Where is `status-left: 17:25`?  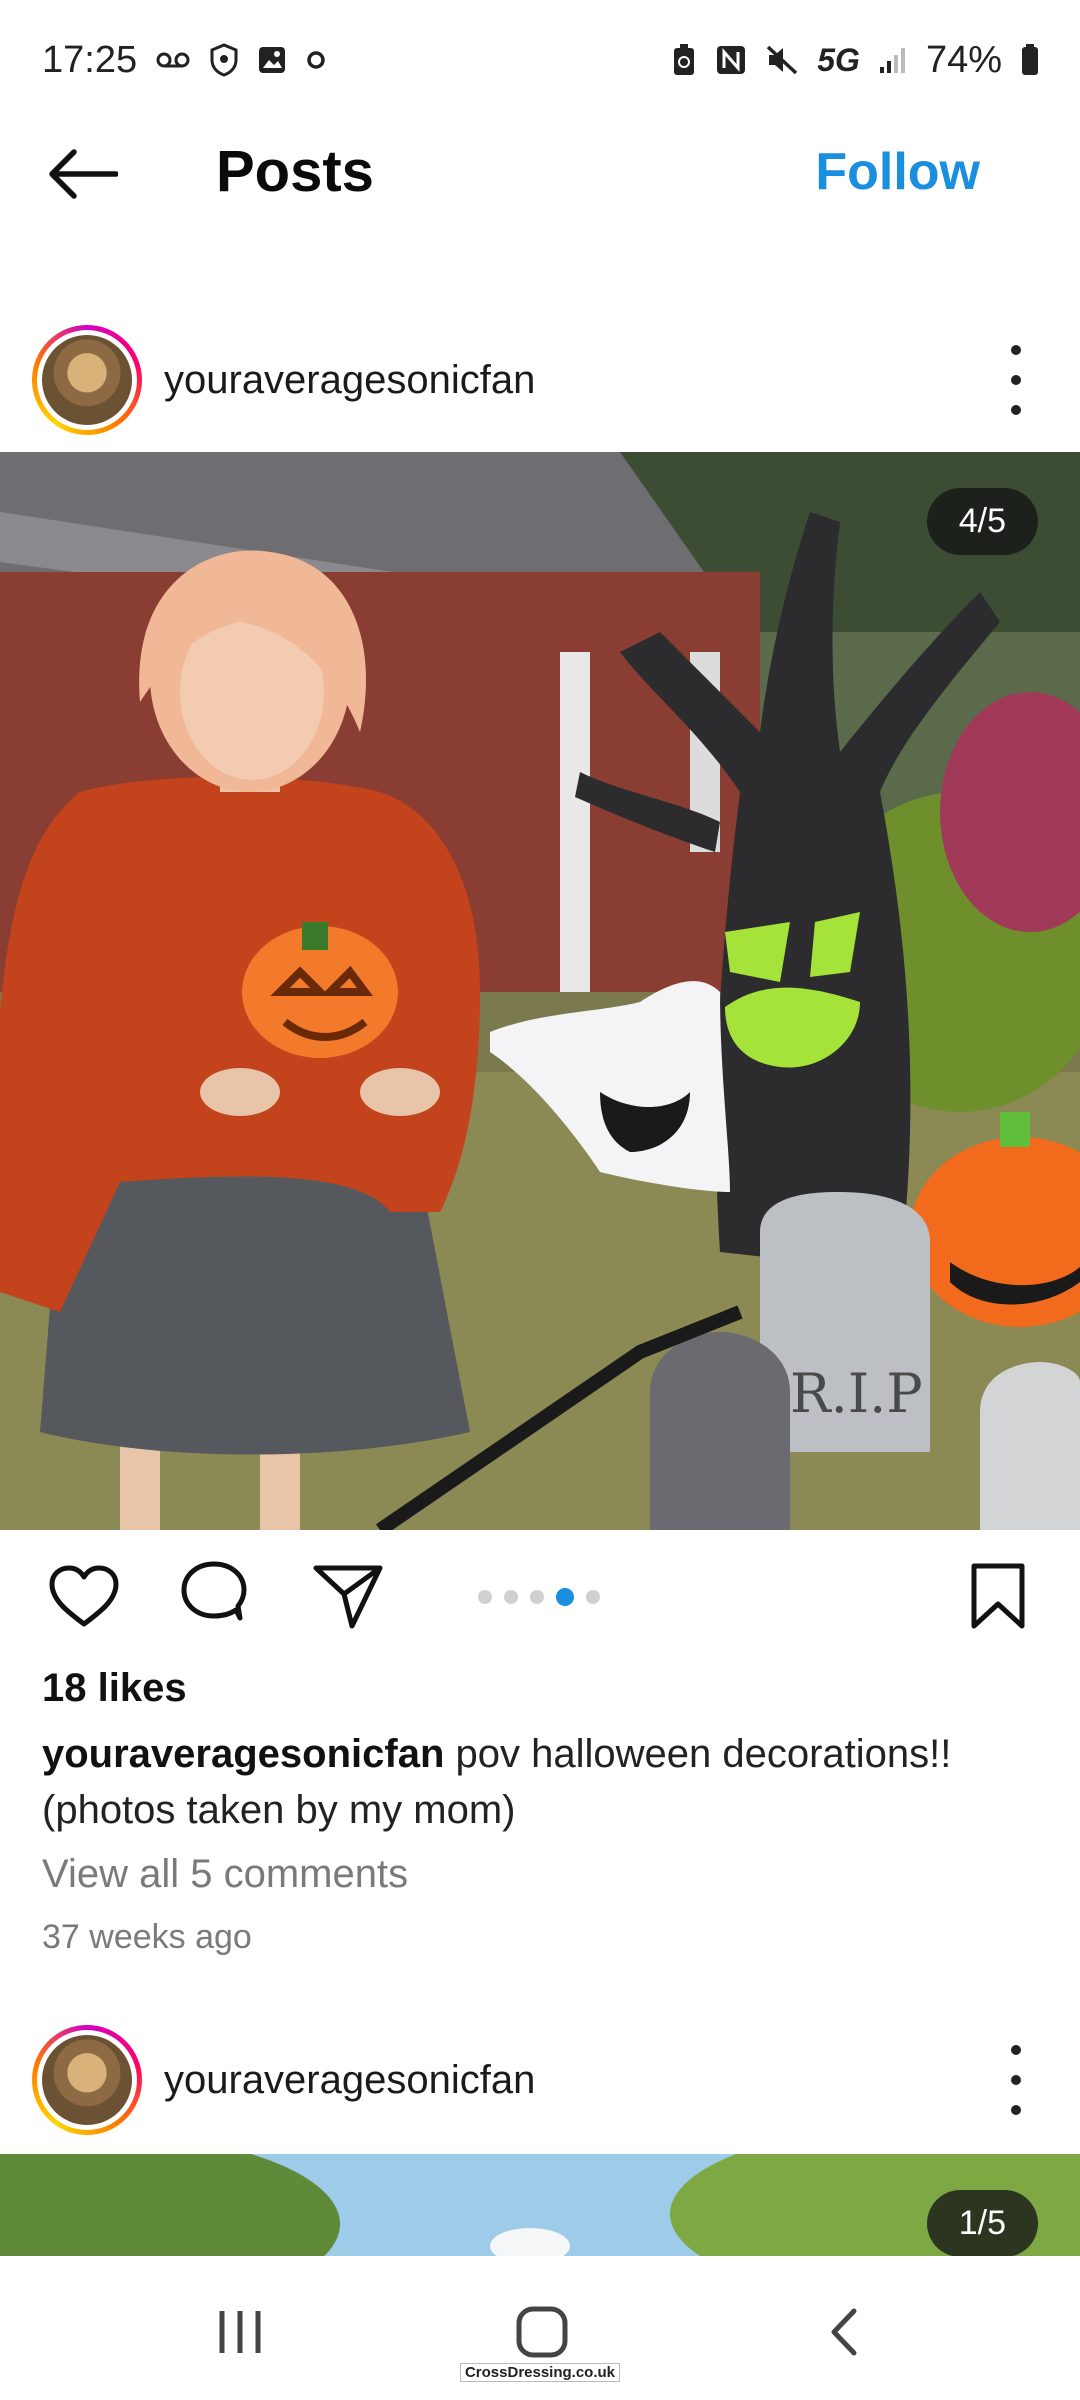 status-left: 17:25 is located at coordinates (184, 60).